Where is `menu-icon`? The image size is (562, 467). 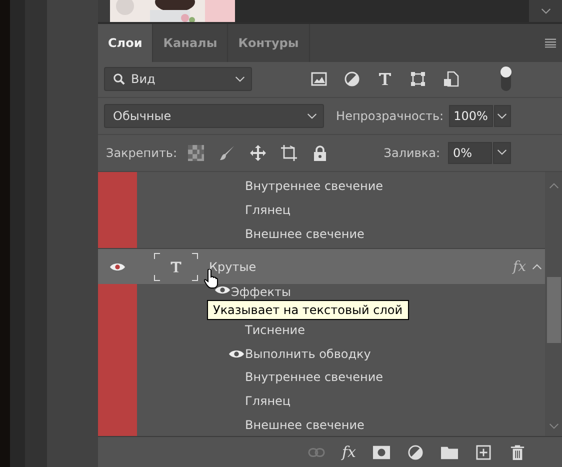
menu-icon is located at coordinates (550, 43).